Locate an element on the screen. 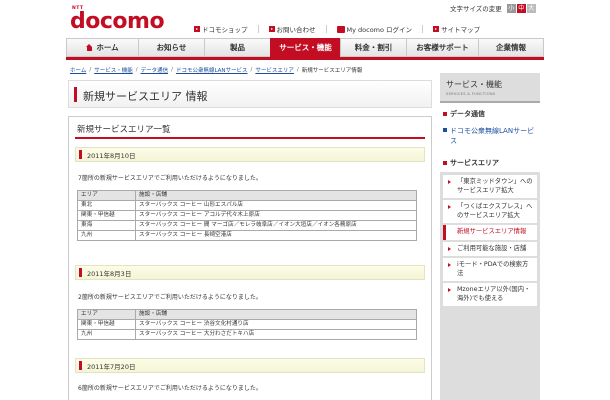 This screenshot has height=400, width=610. sidebar-item-label: 新規サービスエリア情報 is located at coordinates (492, 231).